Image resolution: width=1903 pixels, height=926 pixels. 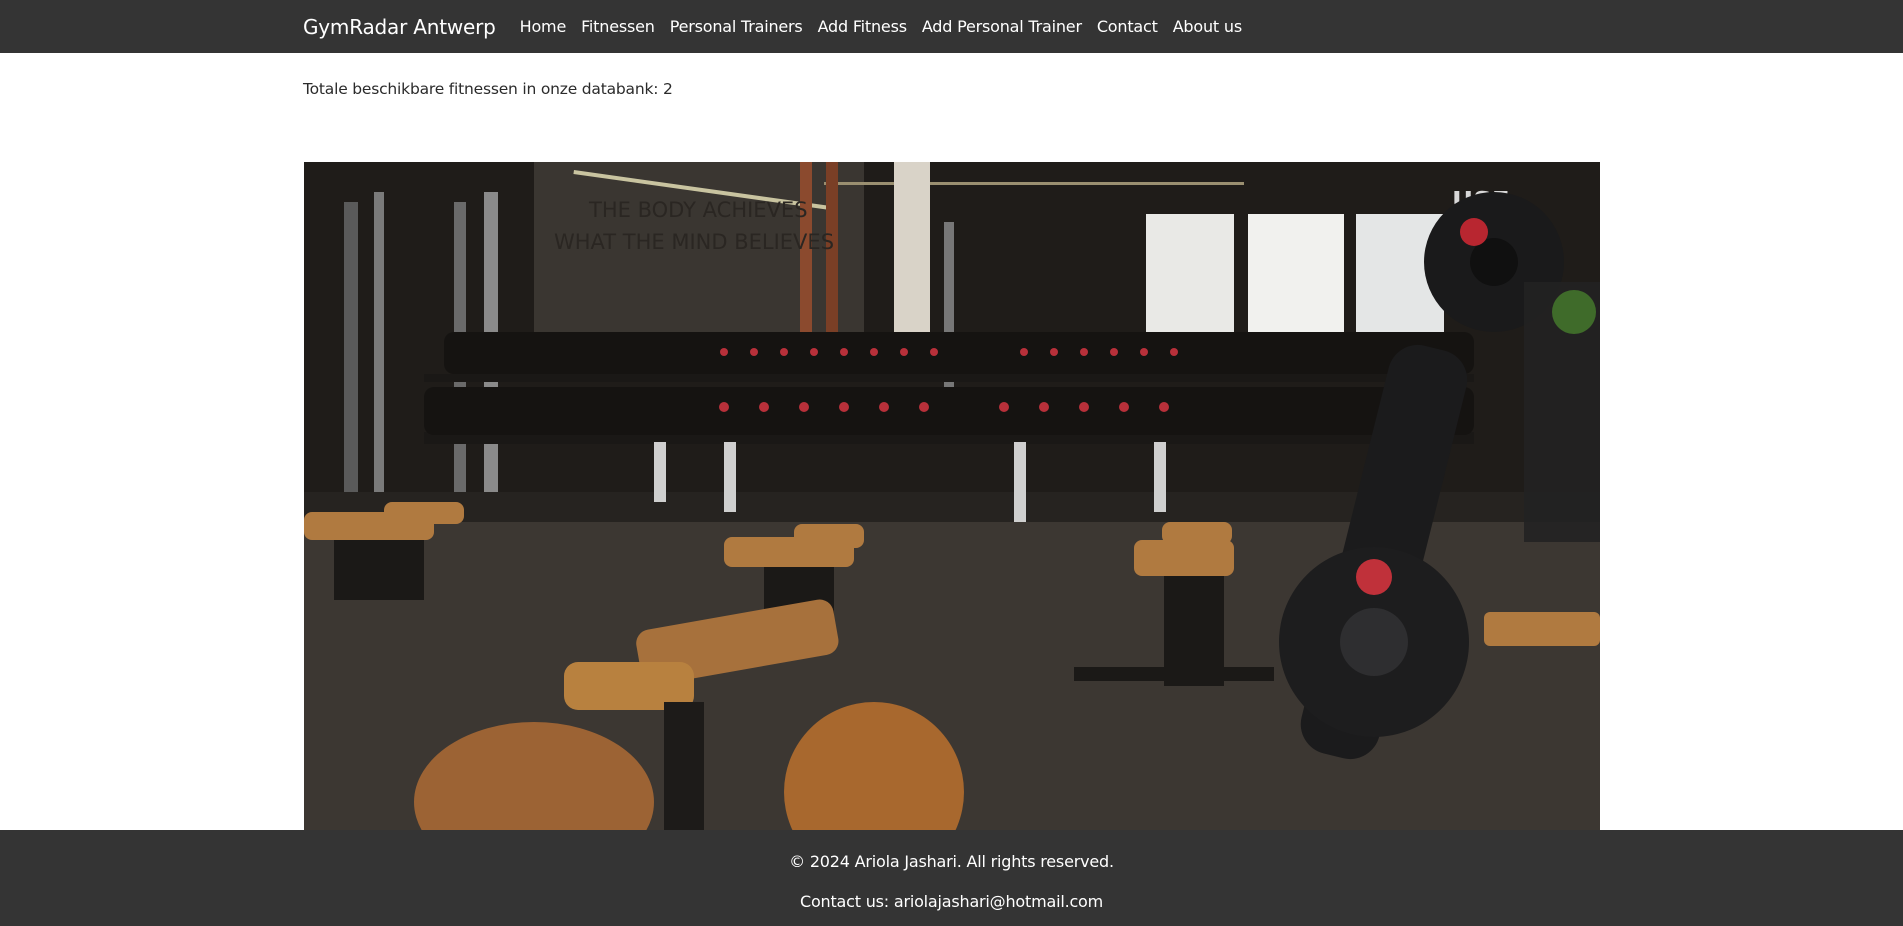 What do you see at coordinates (1127, 26) in the screenshot?
I see `nav-link-contact: Contact` at bounding box center [1127, 26].